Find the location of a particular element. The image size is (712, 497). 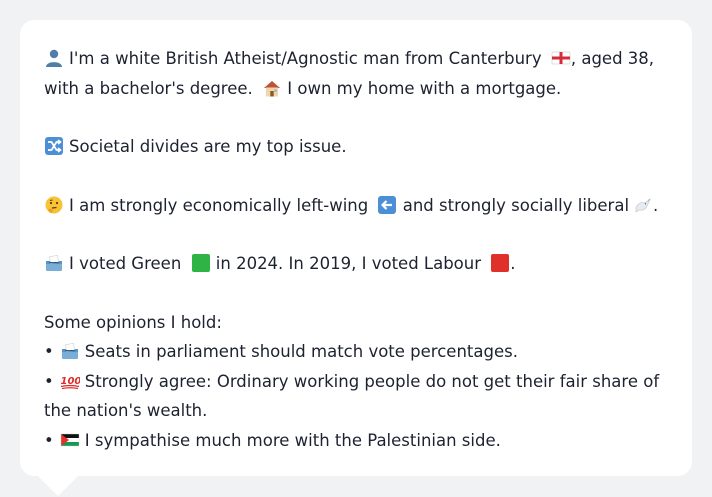

hundred-points-icon: 100 is located at coordinates (70, 381).